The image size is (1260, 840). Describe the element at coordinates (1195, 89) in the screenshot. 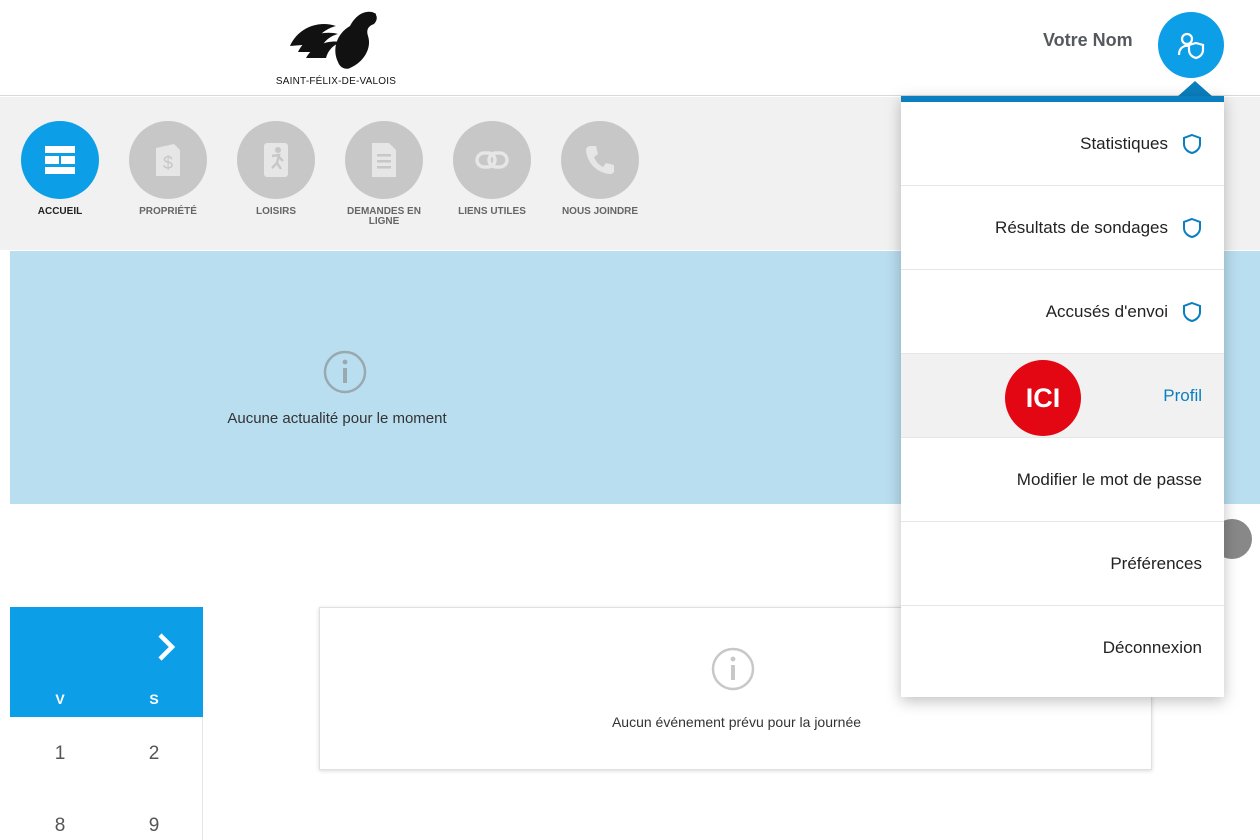

I see `dropdown-caret` at that location.